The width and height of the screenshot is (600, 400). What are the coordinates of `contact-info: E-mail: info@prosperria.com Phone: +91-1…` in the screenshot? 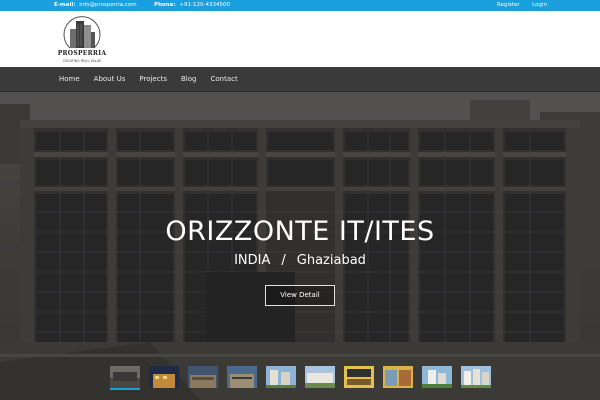 It's located at (142, 5).